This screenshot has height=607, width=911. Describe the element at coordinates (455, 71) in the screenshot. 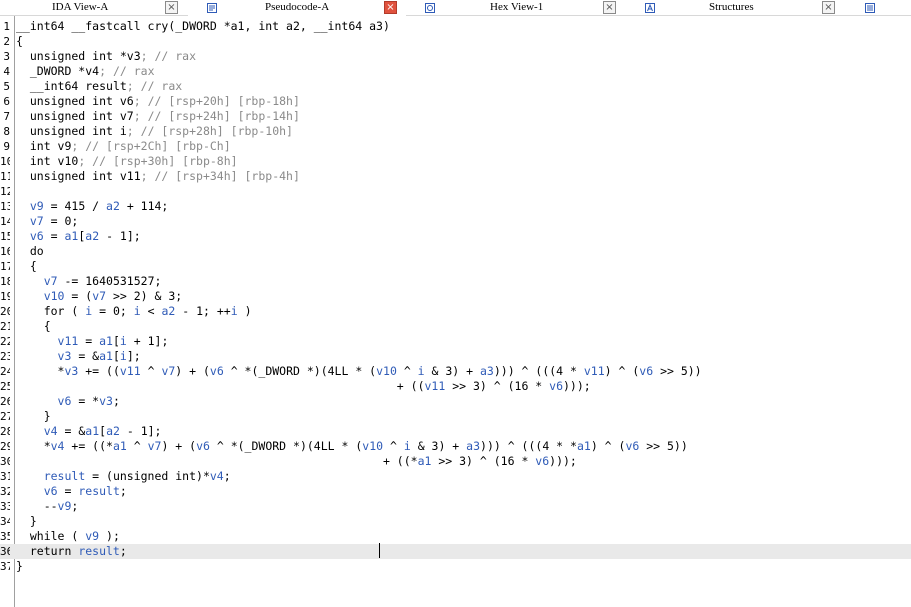

I see `code-line: 4 _DWORD *v4; // rax` at that location.